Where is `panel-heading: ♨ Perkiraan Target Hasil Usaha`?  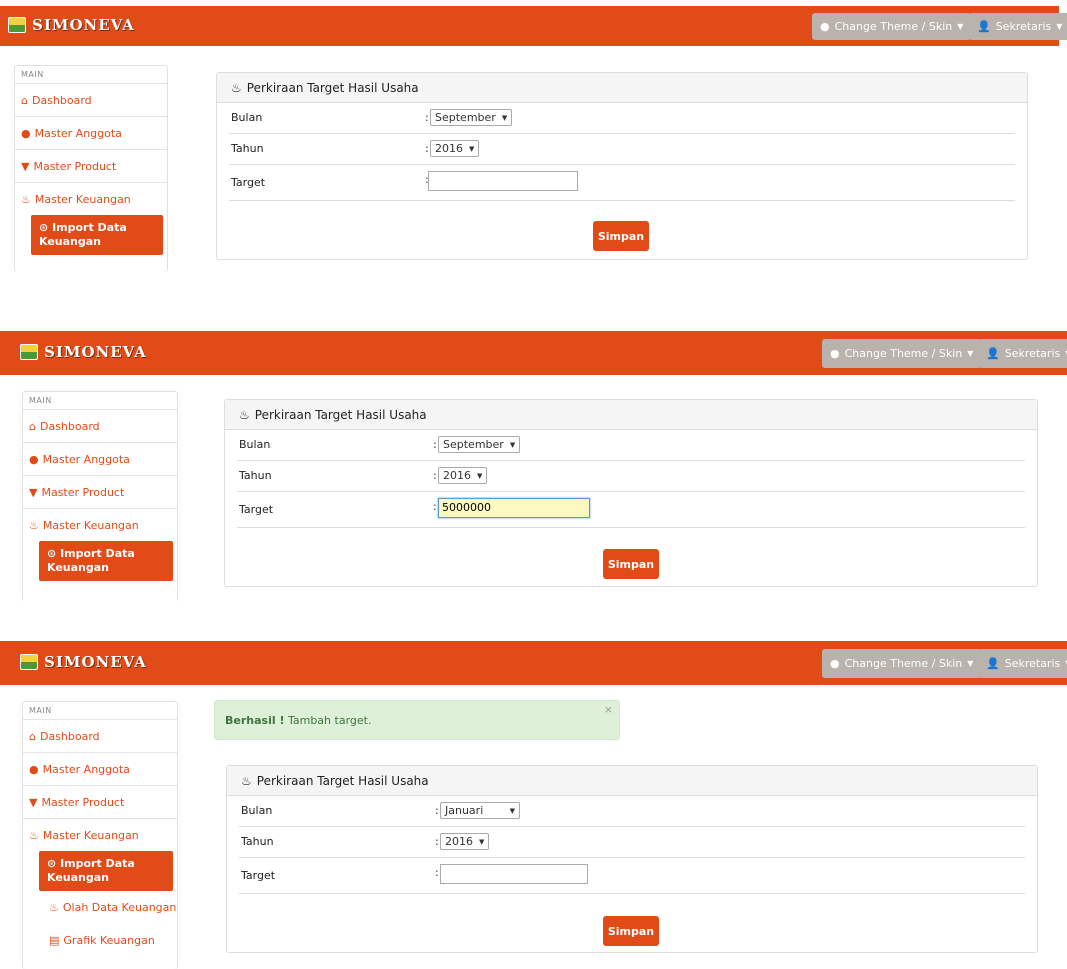
panel-heading: ♨ Perkiraan Target Hasil Usaha is located at coordinates (631, 415).